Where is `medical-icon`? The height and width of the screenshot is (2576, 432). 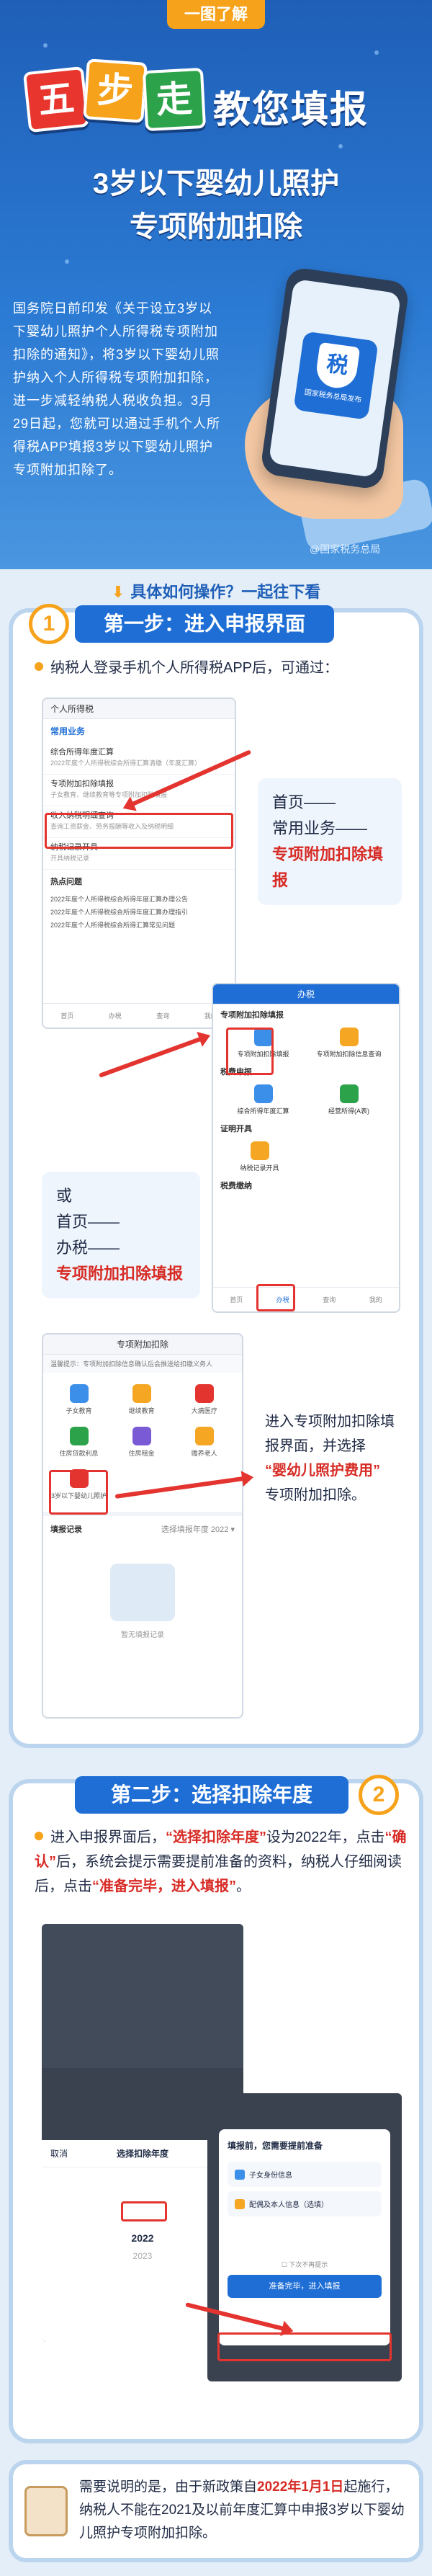 medical-icon is located at coordinates (204, 1393).